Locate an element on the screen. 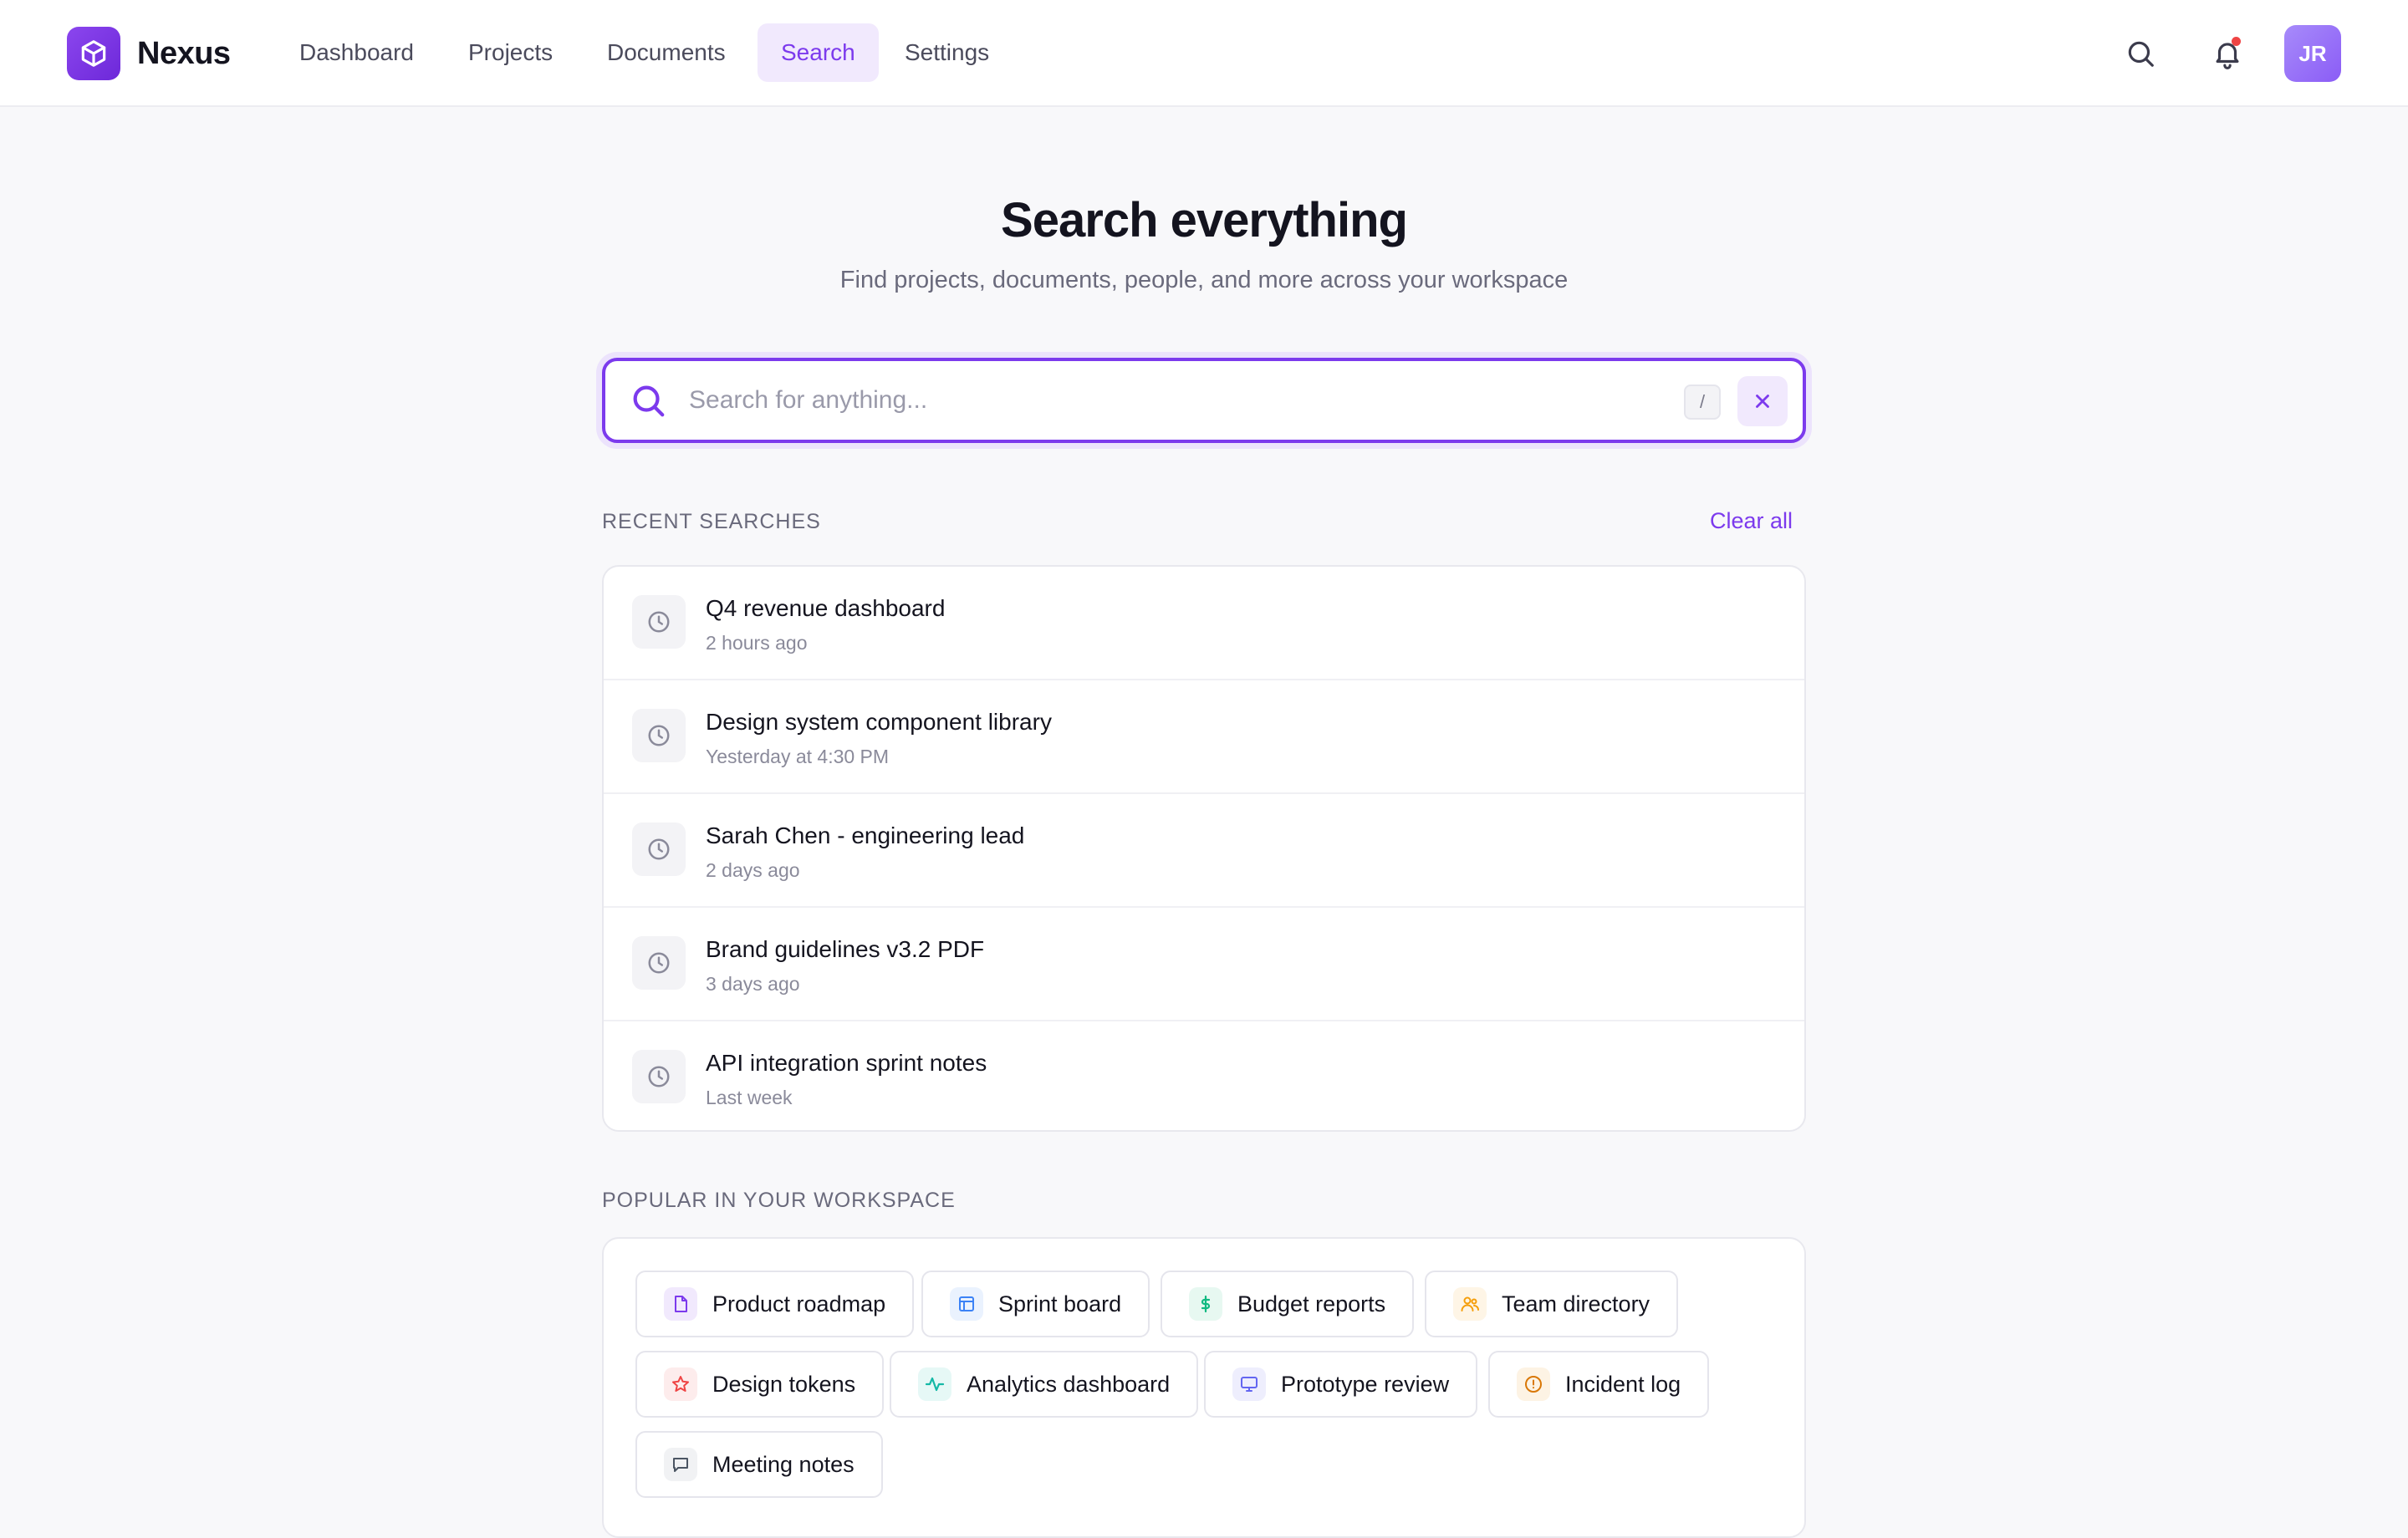 The height and width of the screenshot is (1538, 2408). chip-sprint-board: Sprint board is located at coordinates (1036, 1304).